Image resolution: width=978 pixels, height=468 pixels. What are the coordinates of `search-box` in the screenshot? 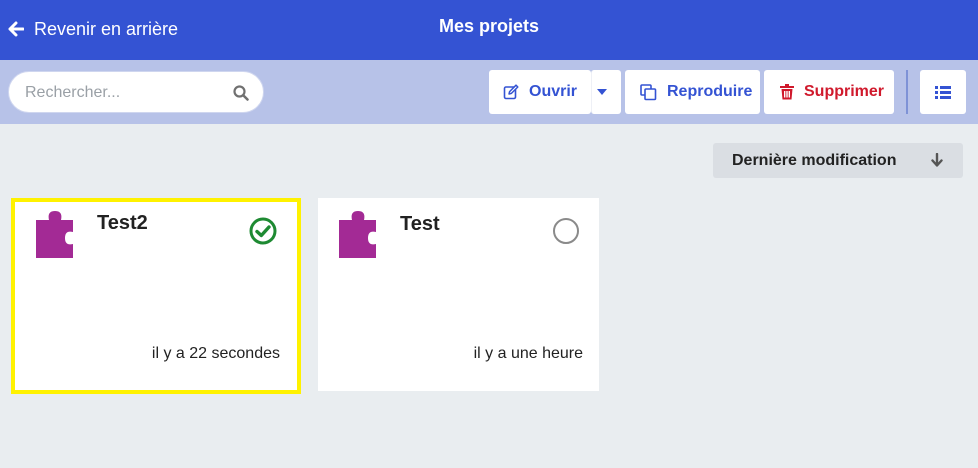 It's located at (136, 92).